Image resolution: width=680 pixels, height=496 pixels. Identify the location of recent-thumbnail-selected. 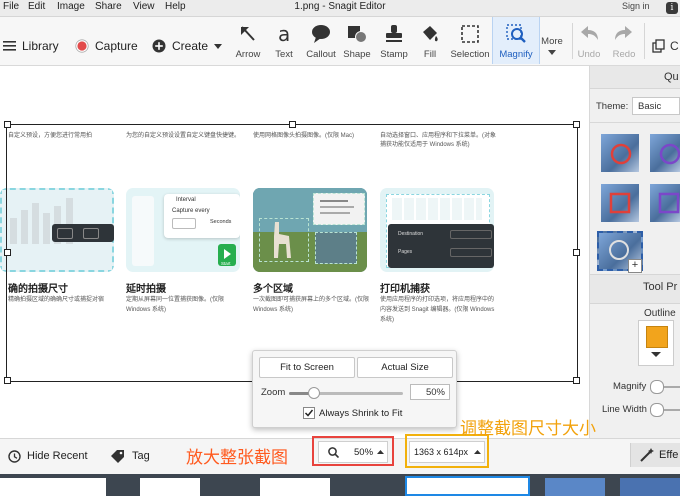
(467, 486).